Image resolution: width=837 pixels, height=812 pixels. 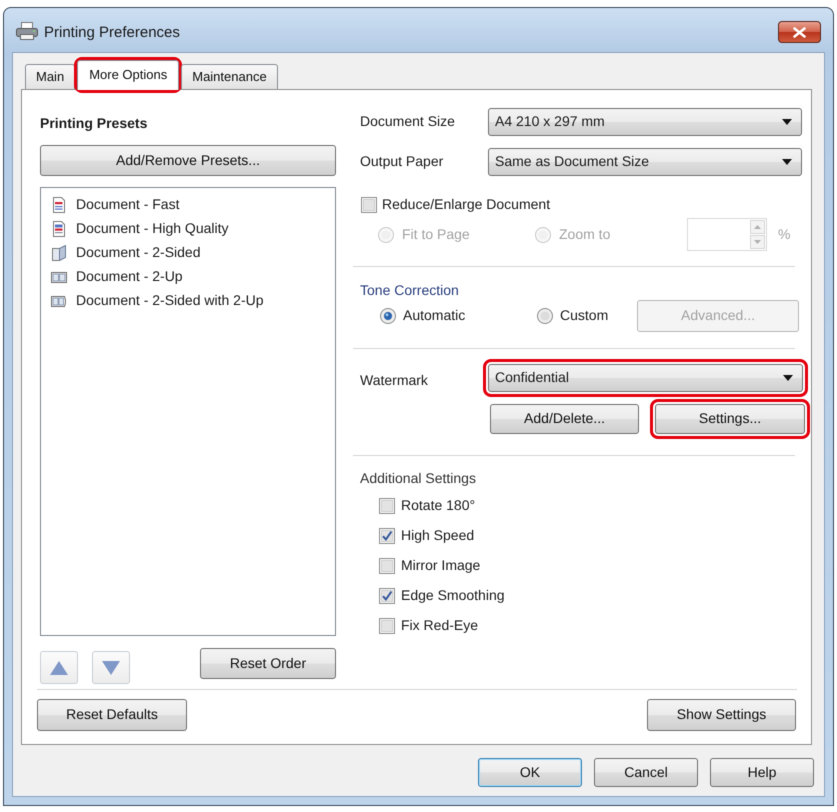 What do you see at coordinates (584, 316) in the screenshot?
I see `radio-label: Custom` at bounding box center [584, 316].